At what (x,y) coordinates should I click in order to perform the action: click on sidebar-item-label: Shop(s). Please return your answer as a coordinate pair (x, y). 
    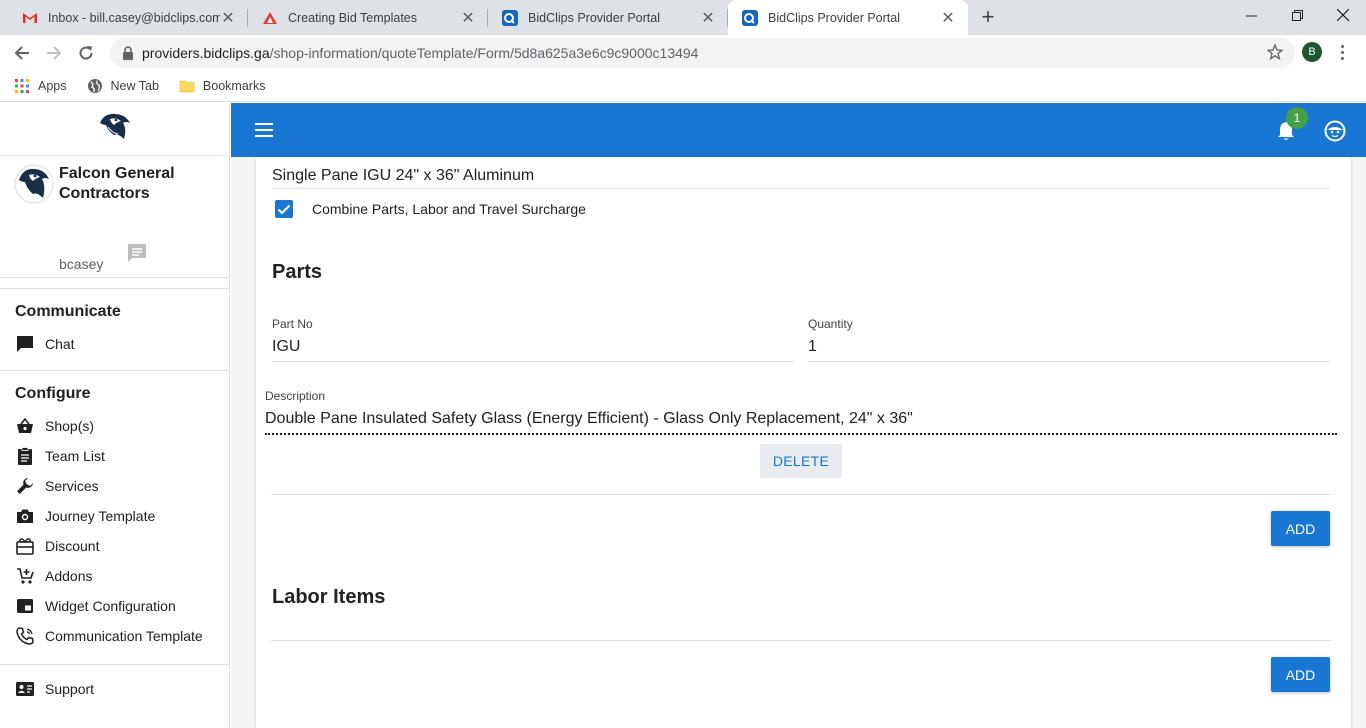
    Looking at the image, I should click on (70, 426).